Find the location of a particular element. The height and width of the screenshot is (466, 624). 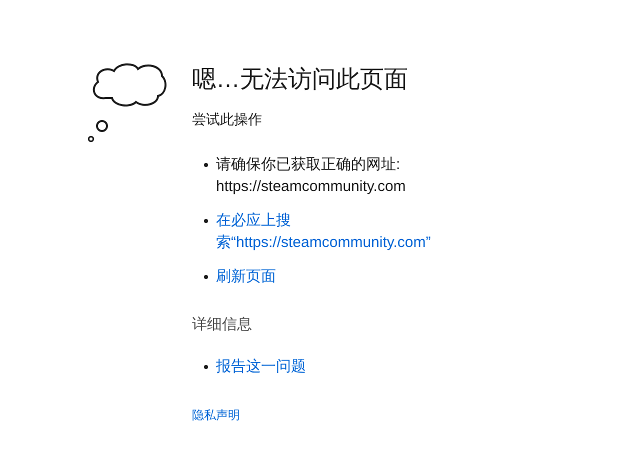

suggestion-text: 请确保你已获取正确的网址: https://steamcommunity.com is located at coordinates (311, 175).